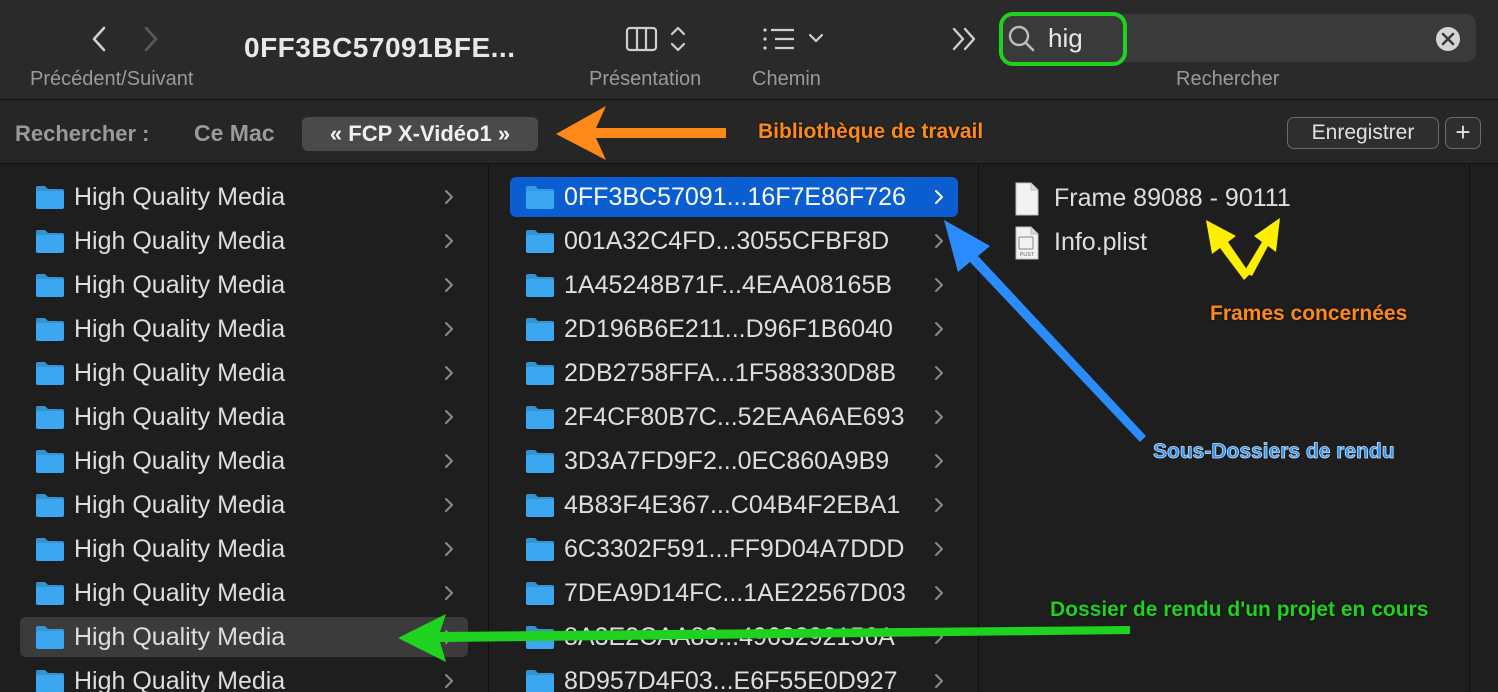 This screenshot has height=692, width=1498. What do you see at coordinates (1101, 242) in the screenshot?
I see `file-name: Info.plist` at bounding box center [1101, 242].